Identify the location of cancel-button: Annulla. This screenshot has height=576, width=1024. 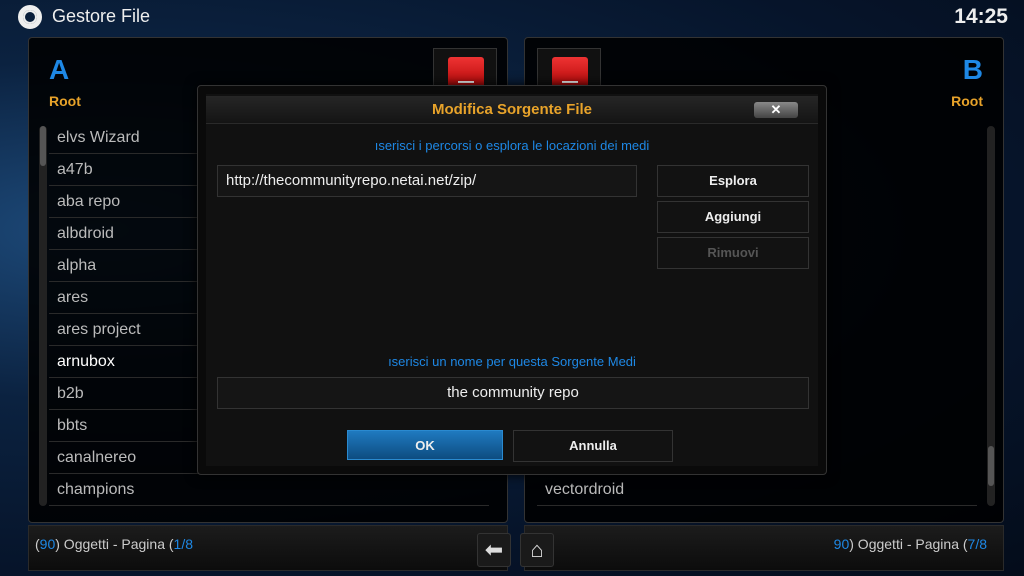
(593, 446).